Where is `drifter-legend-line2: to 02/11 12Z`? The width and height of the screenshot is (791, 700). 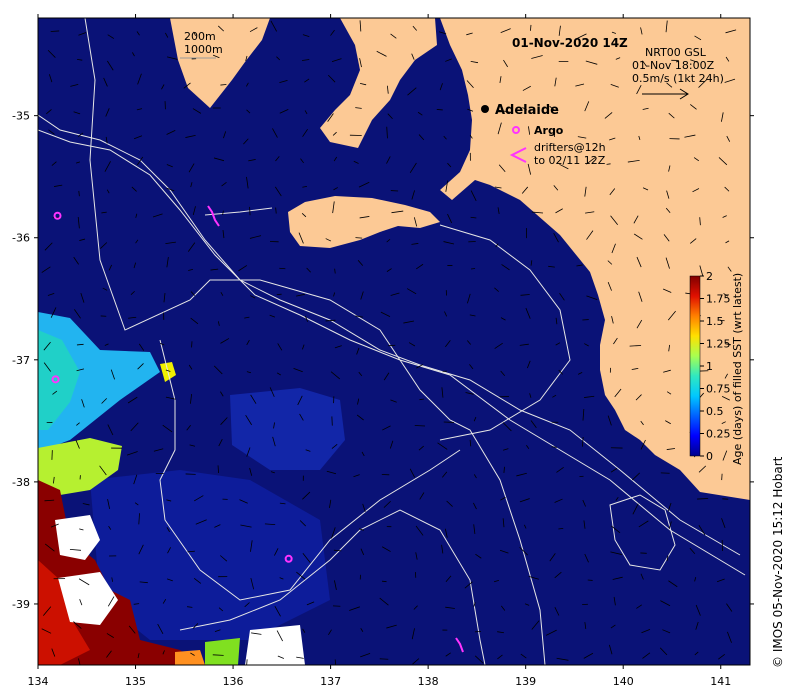 drifter-legend-line2: to 02/11 12Z is located at coordinates (570, 160).